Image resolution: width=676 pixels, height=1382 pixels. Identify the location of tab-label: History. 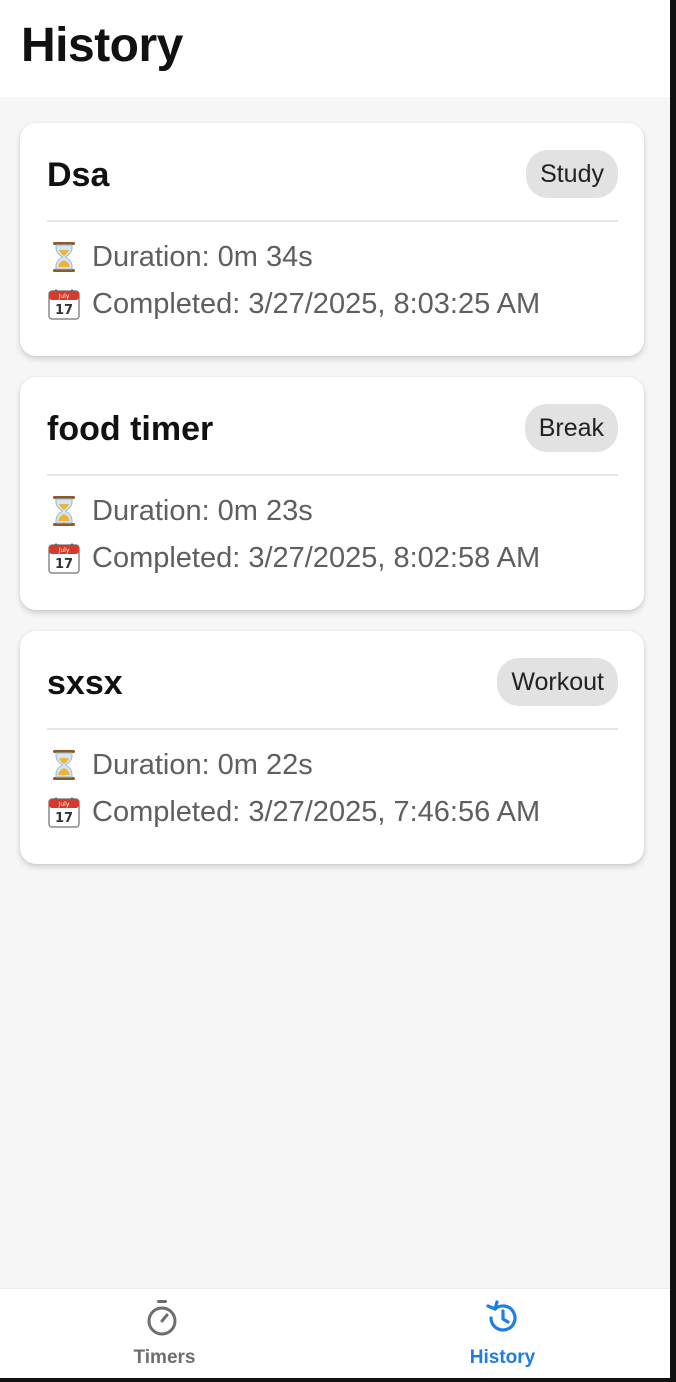
(502, 1357).